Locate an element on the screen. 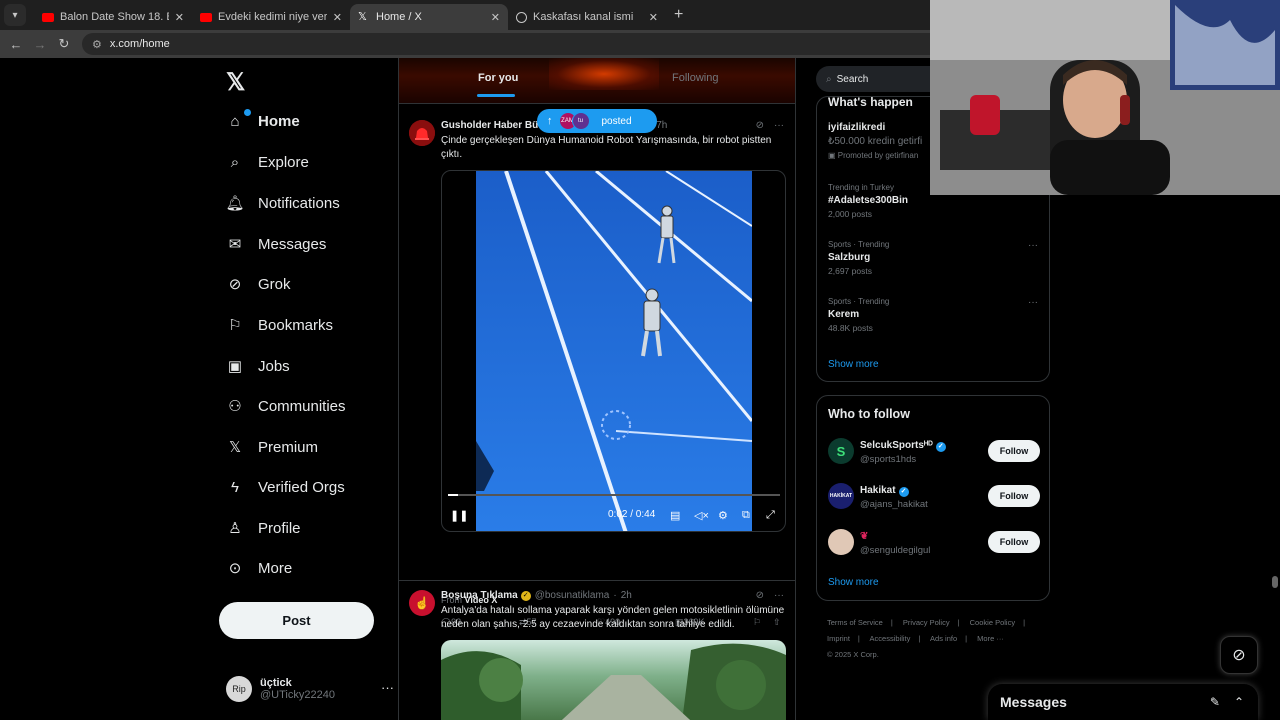 This screenshot has width=1280, height=720. avatar: HAKİKAT is located at coordinates (841, 496).